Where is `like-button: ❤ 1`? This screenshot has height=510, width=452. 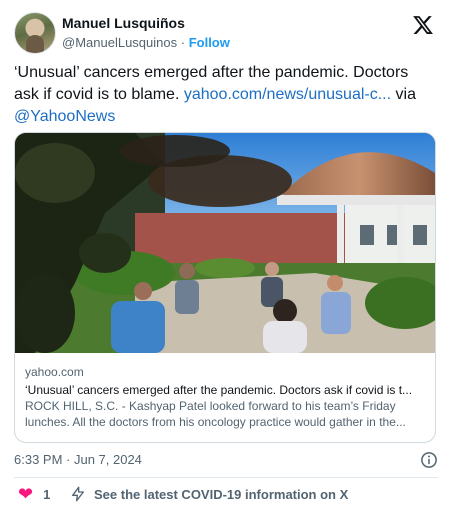 like-button: ❤ 1 is located at coordinates (34, 494).